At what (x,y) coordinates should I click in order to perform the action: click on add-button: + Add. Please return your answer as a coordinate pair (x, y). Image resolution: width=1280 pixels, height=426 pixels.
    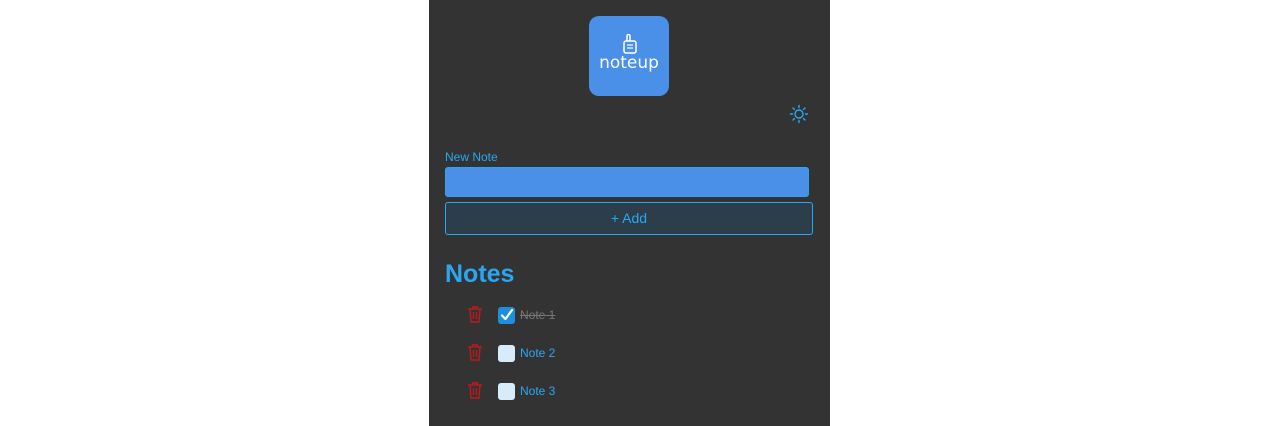
    Looking at the image, I should click on (629, 218).